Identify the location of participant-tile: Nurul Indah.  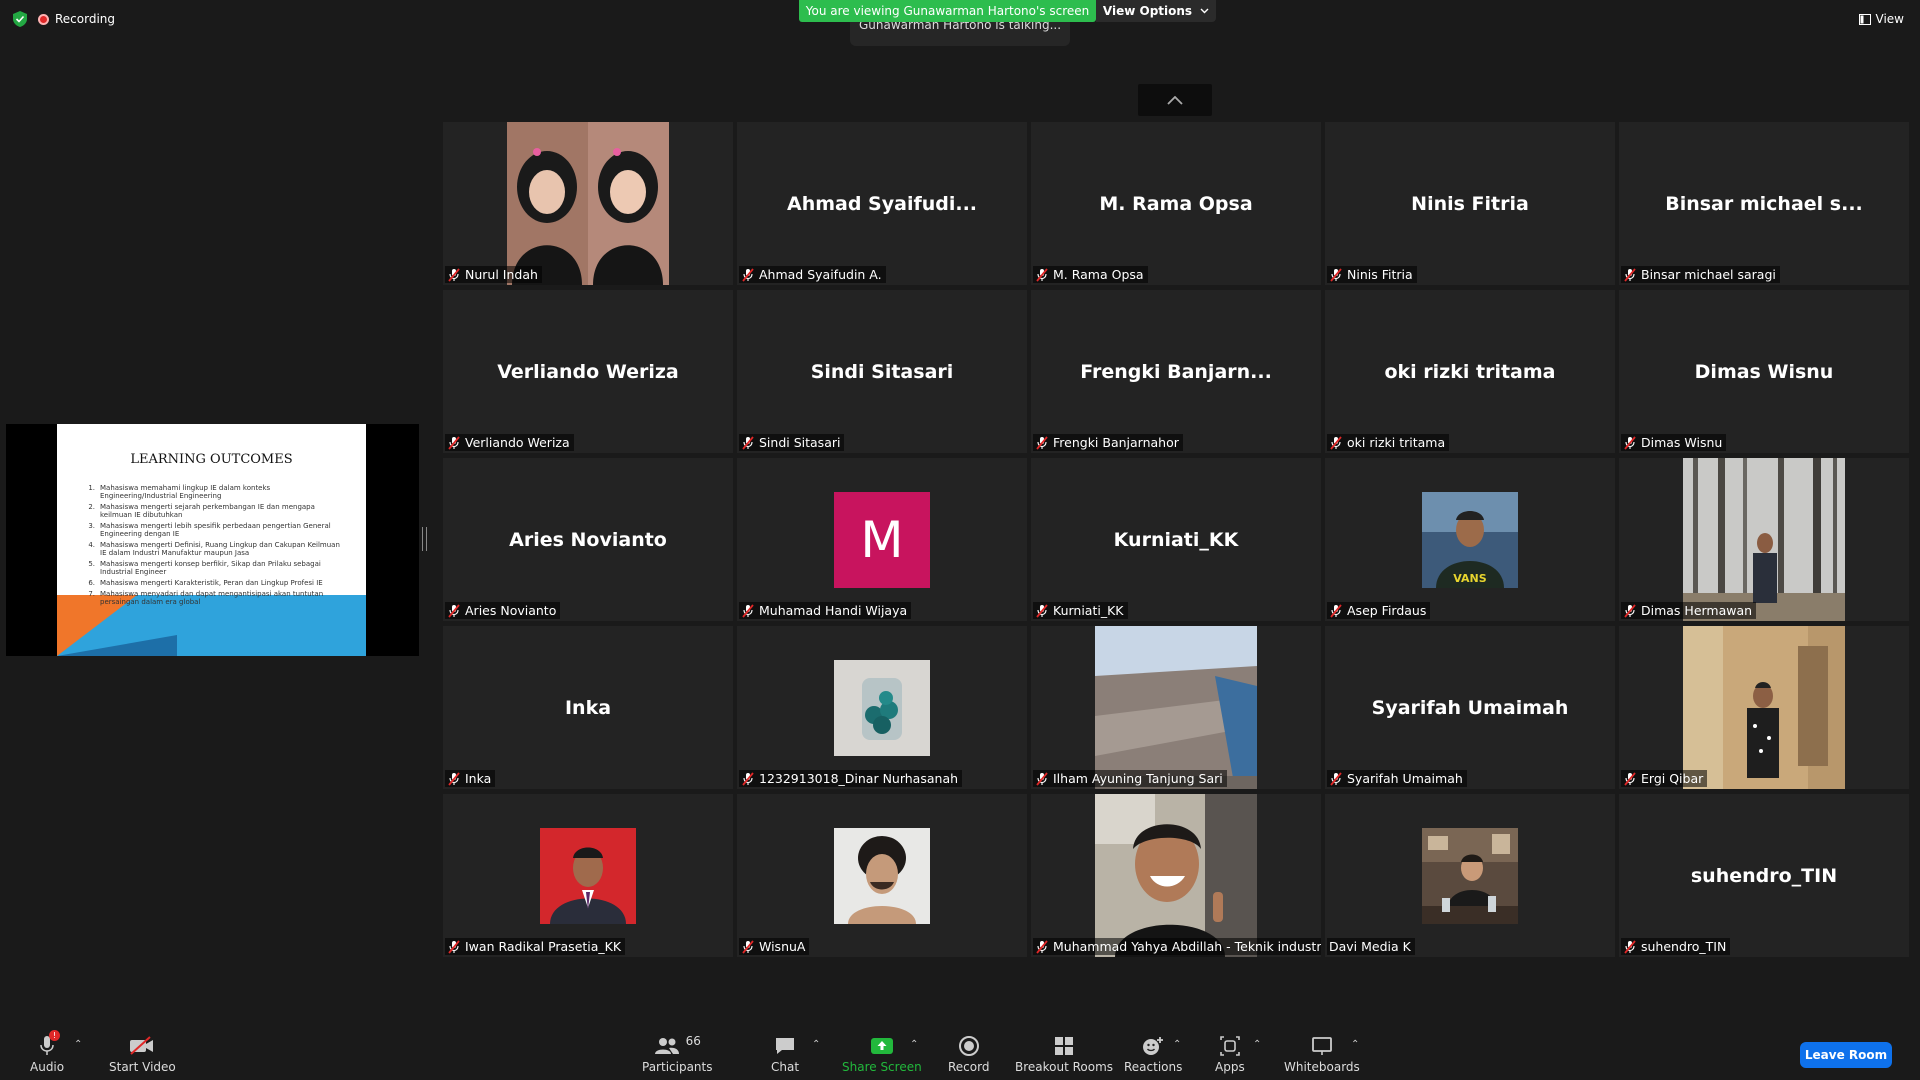
(588, 203).